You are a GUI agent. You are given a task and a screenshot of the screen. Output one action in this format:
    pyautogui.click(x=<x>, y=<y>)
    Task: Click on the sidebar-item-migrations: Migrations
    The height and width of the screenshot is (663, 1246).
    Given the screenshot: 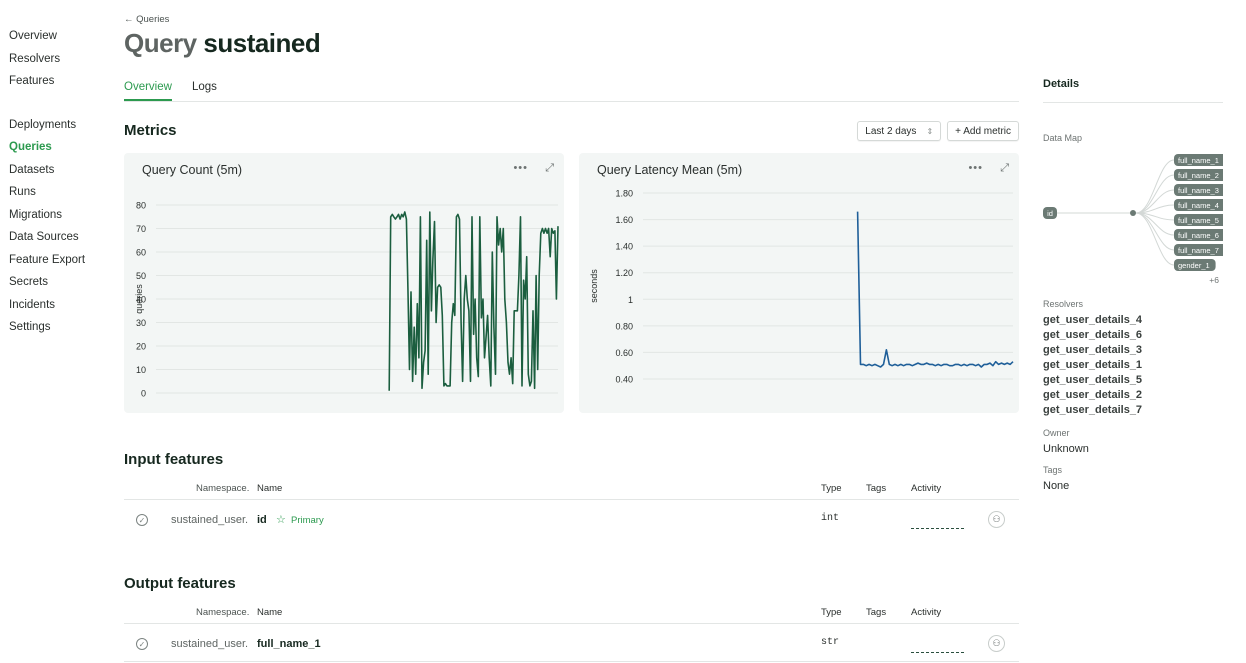 What is the action you would take?
    pyautogui.click(x=59, y=218)
    